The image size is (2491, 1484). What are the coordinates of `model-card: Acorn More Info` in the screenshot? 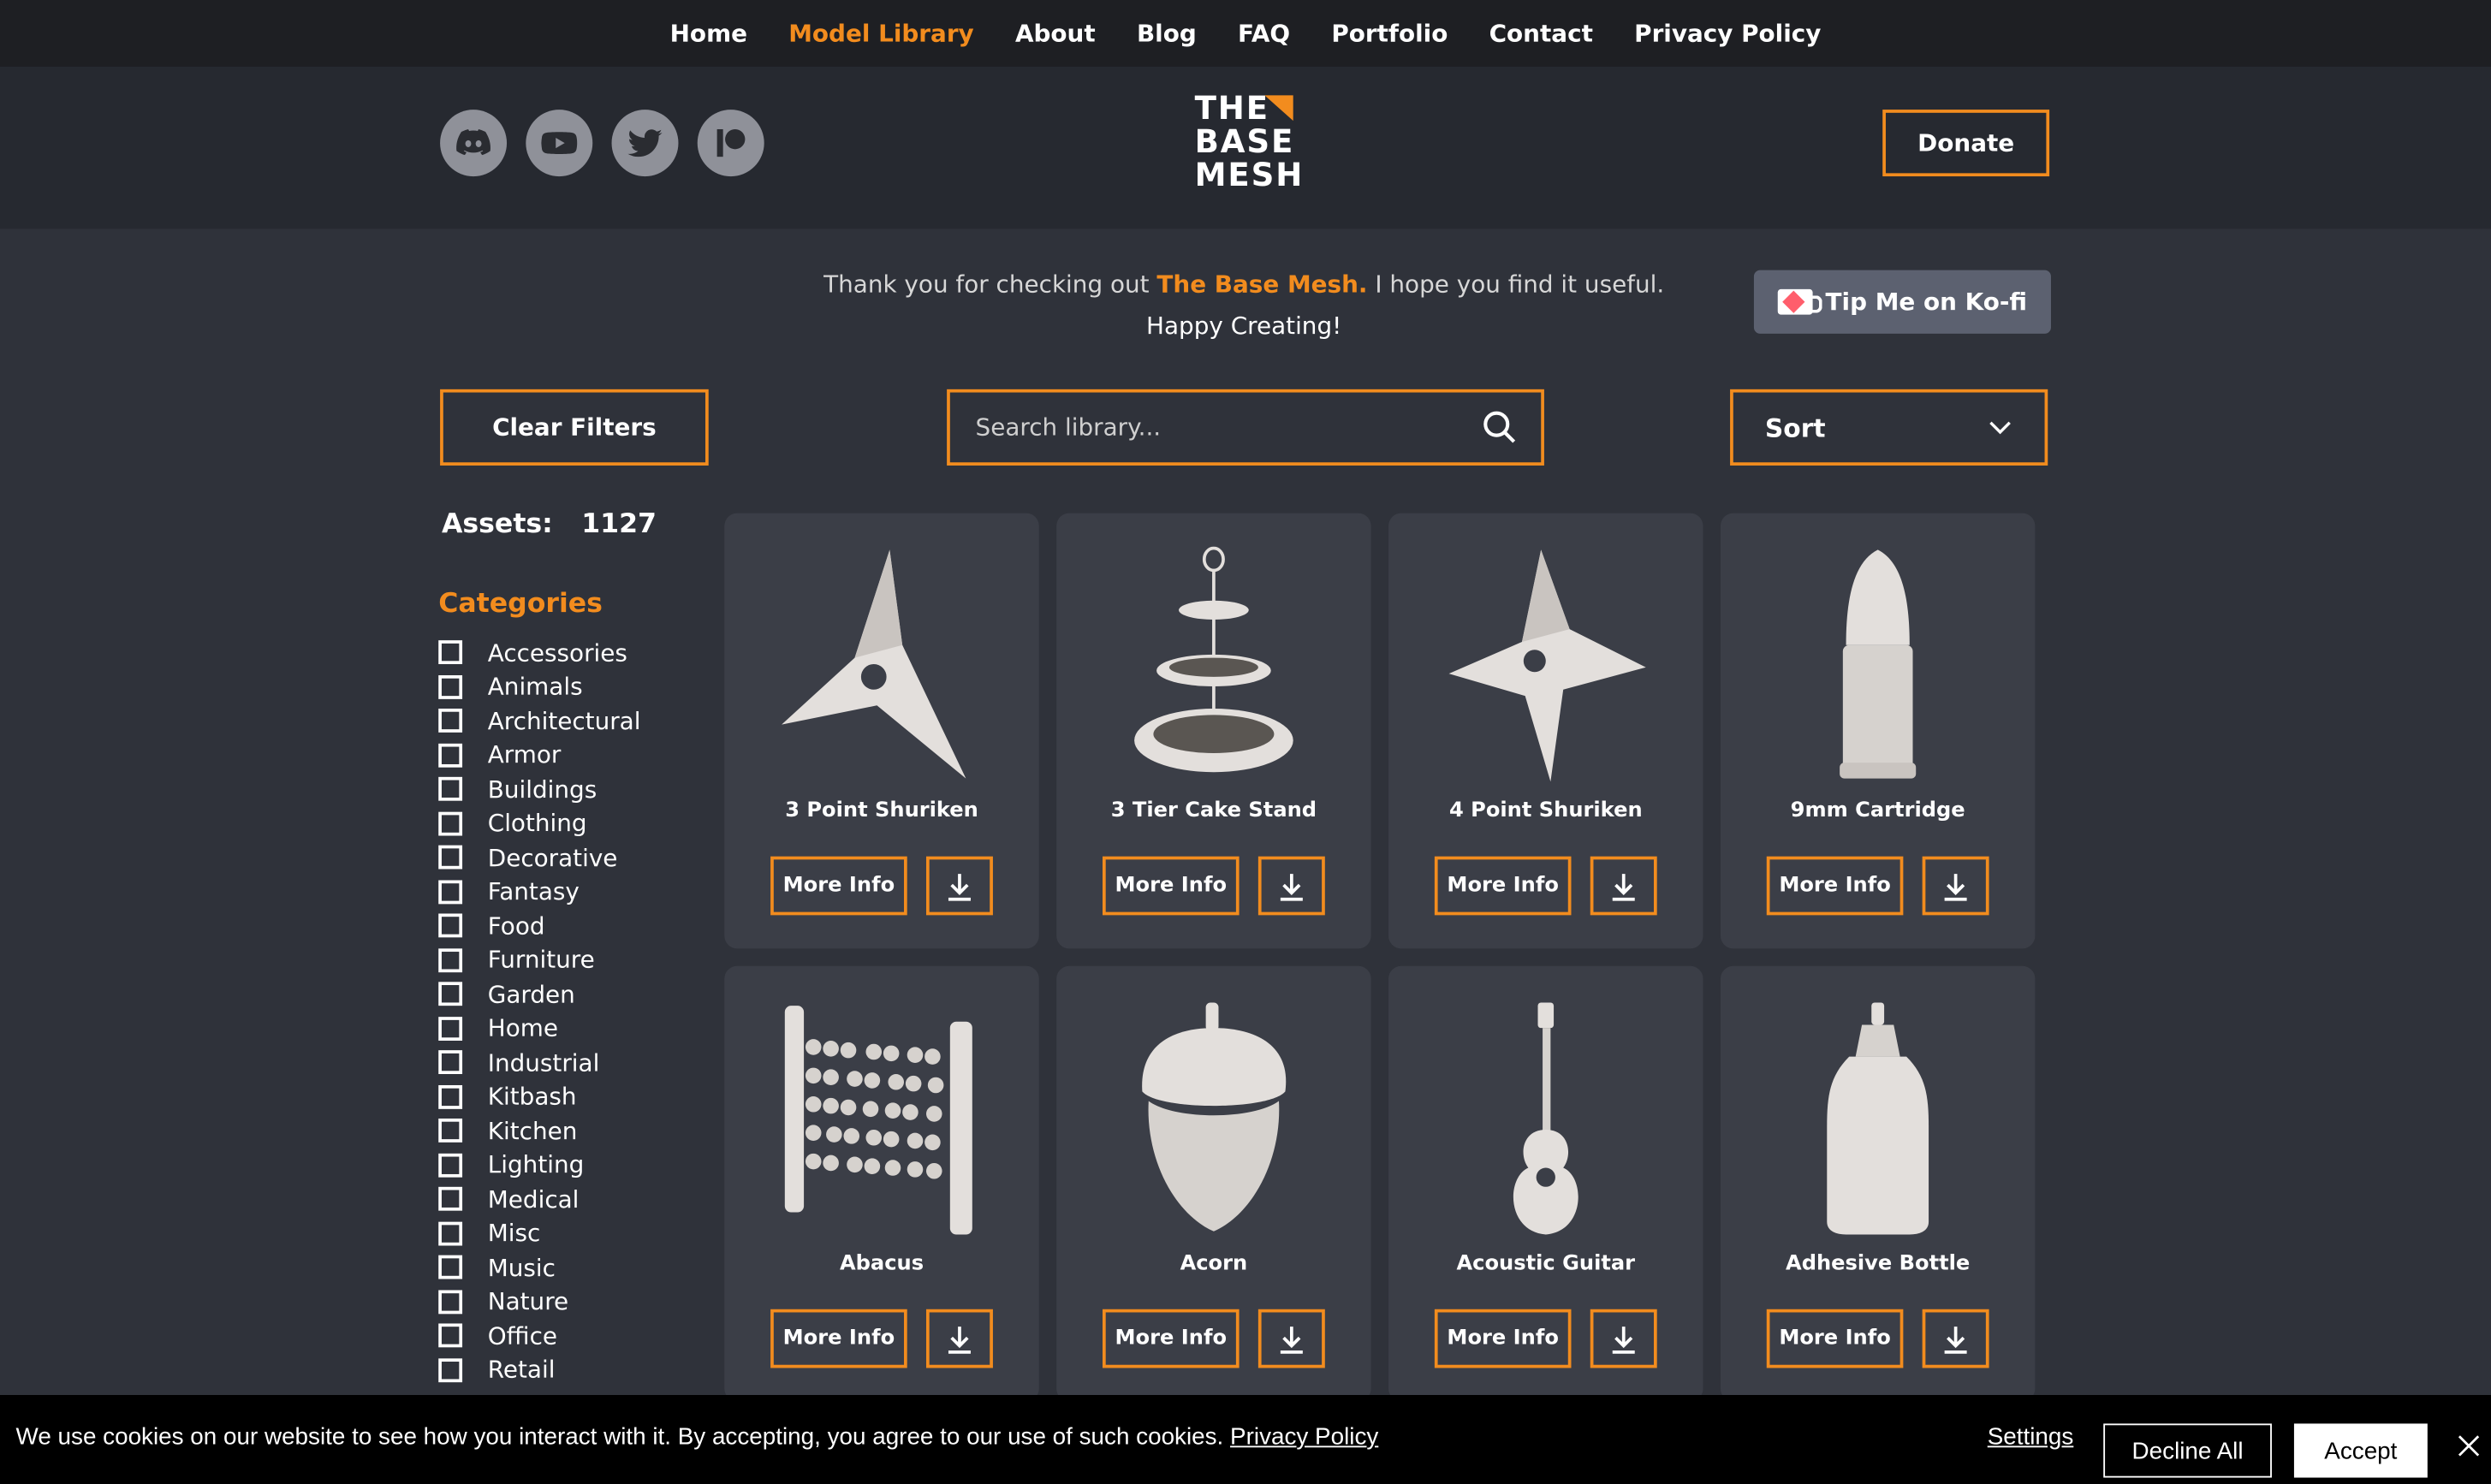 It's located at (1213, 1183).